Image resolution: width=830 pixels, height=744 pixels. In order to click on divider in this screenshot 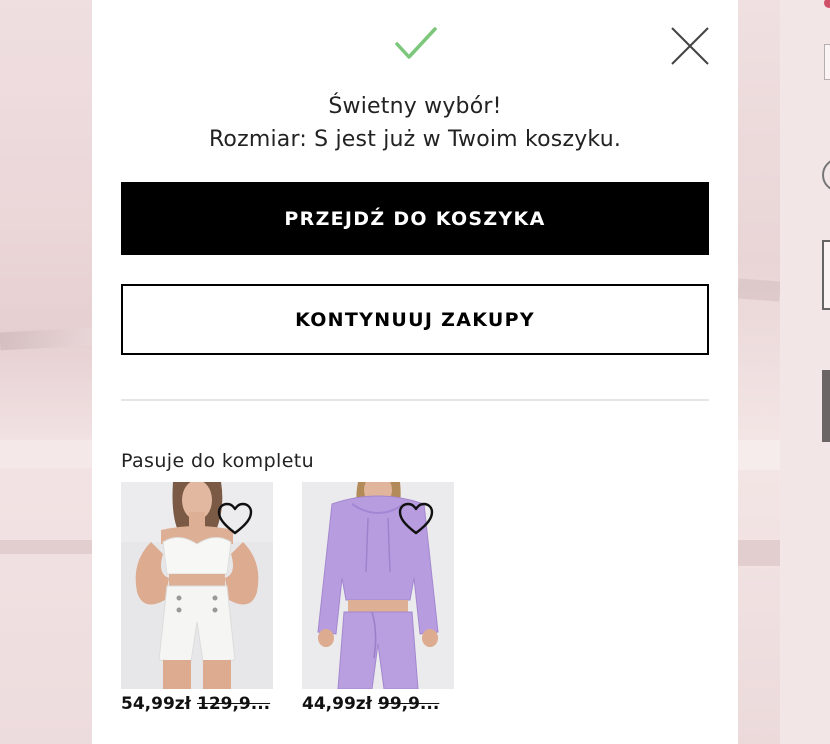, I will do `click(415, 400)`.